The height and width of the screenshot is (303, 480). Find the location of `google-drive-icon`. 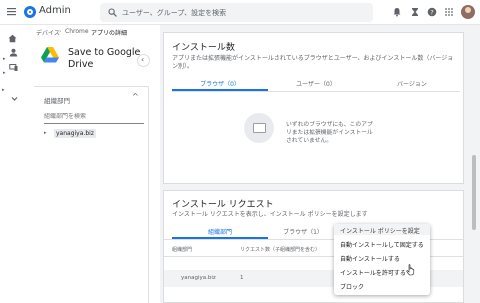

google-drive-icon is located at coordinates (50, 55).